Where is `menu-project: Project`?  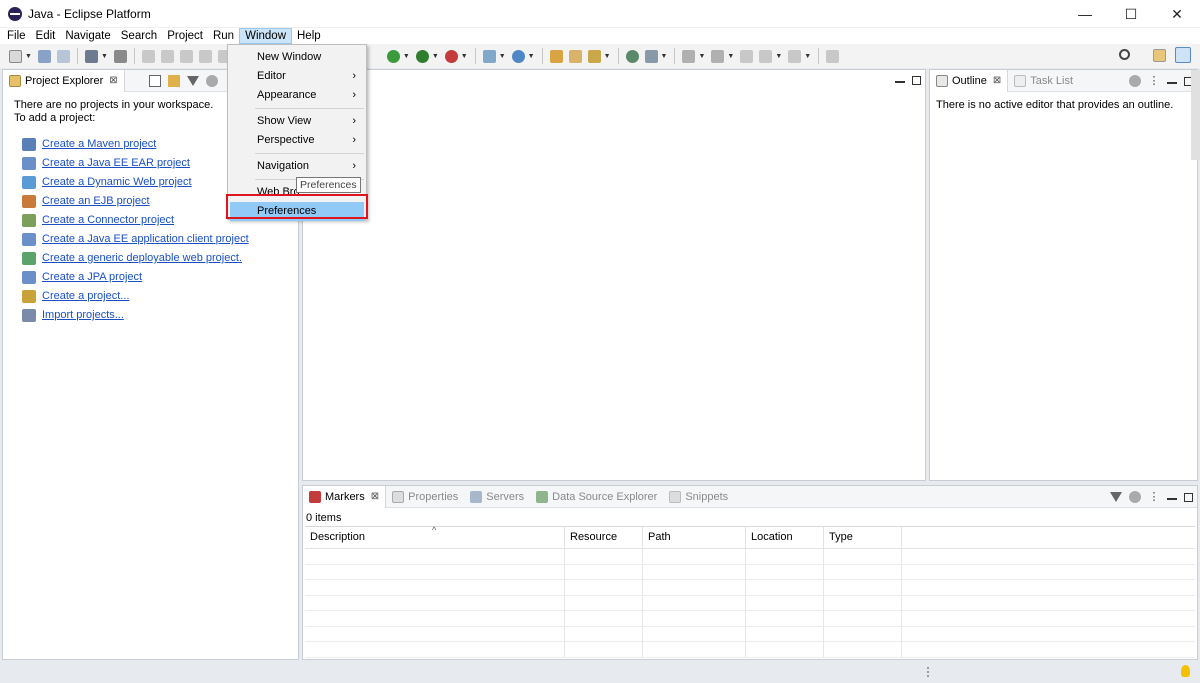
menu-project: Project is located at coordinates (185, 36).